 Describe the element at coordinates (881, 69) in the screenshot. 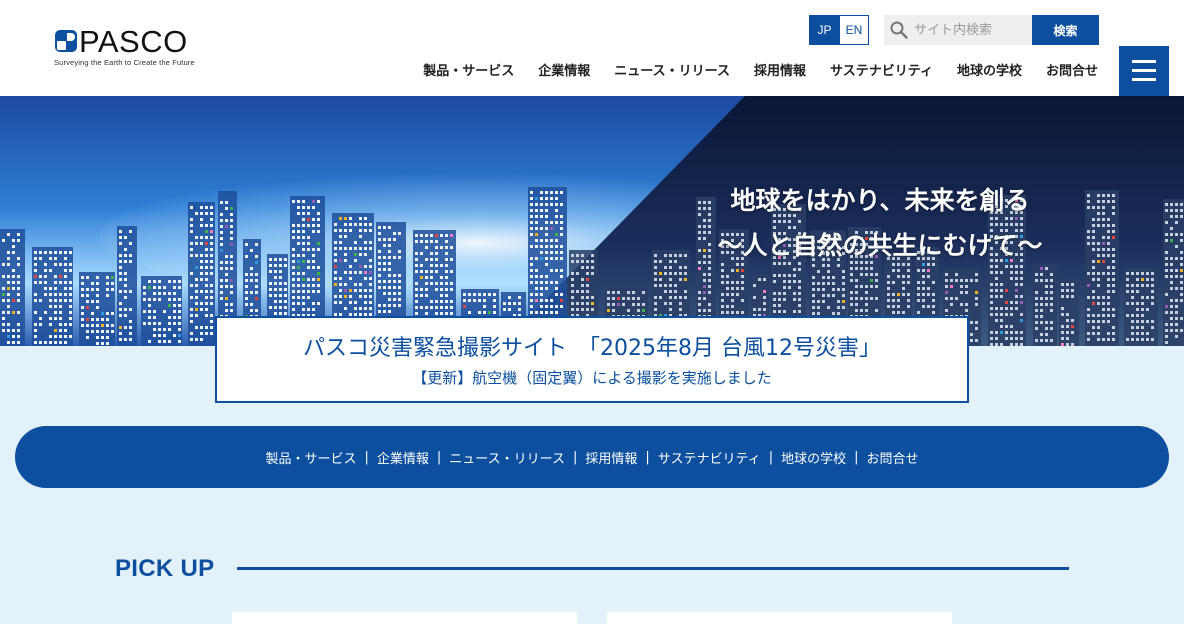

I see `nav-sustainability: サステナビリティ` at that location.